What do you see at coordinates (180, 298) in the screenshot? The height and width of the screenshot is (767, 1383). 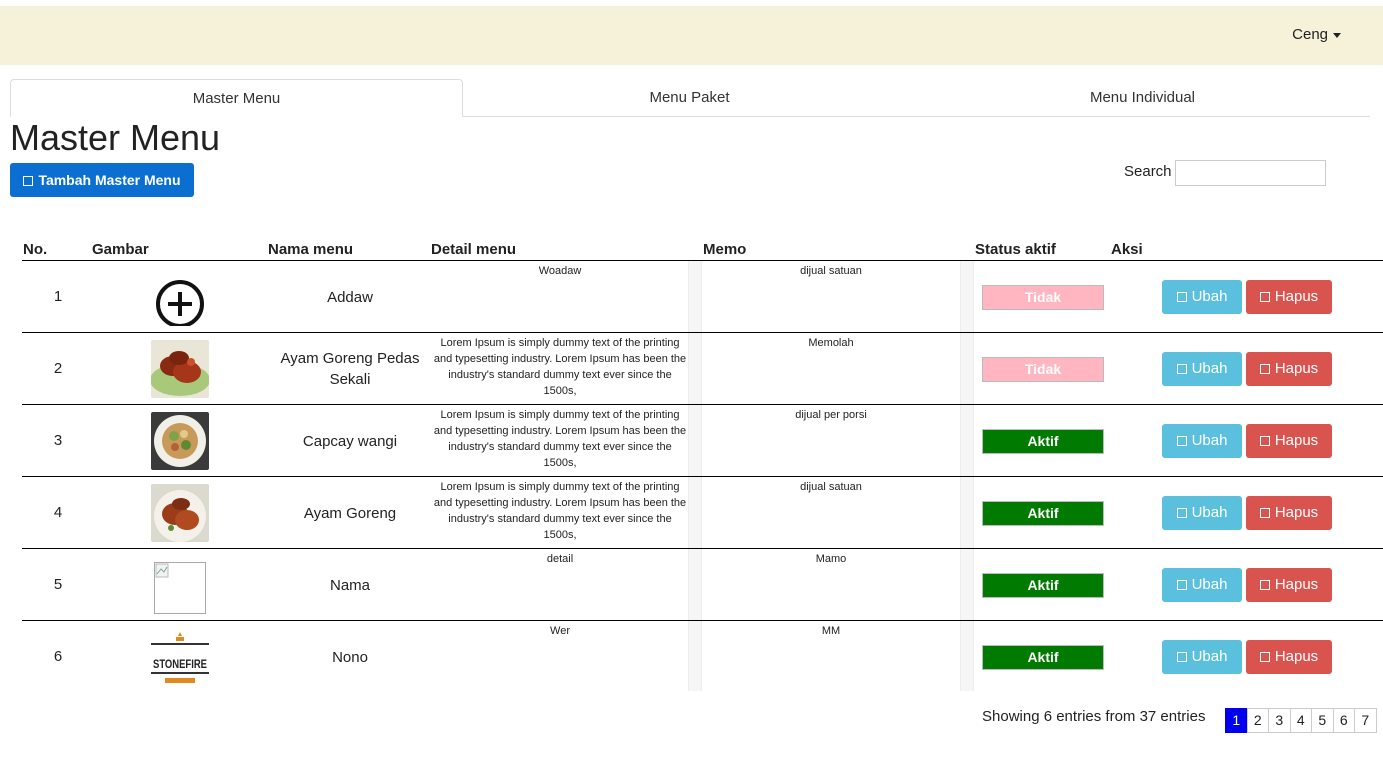 I see `plus-circle-icon` at bounding box center [180, 298].